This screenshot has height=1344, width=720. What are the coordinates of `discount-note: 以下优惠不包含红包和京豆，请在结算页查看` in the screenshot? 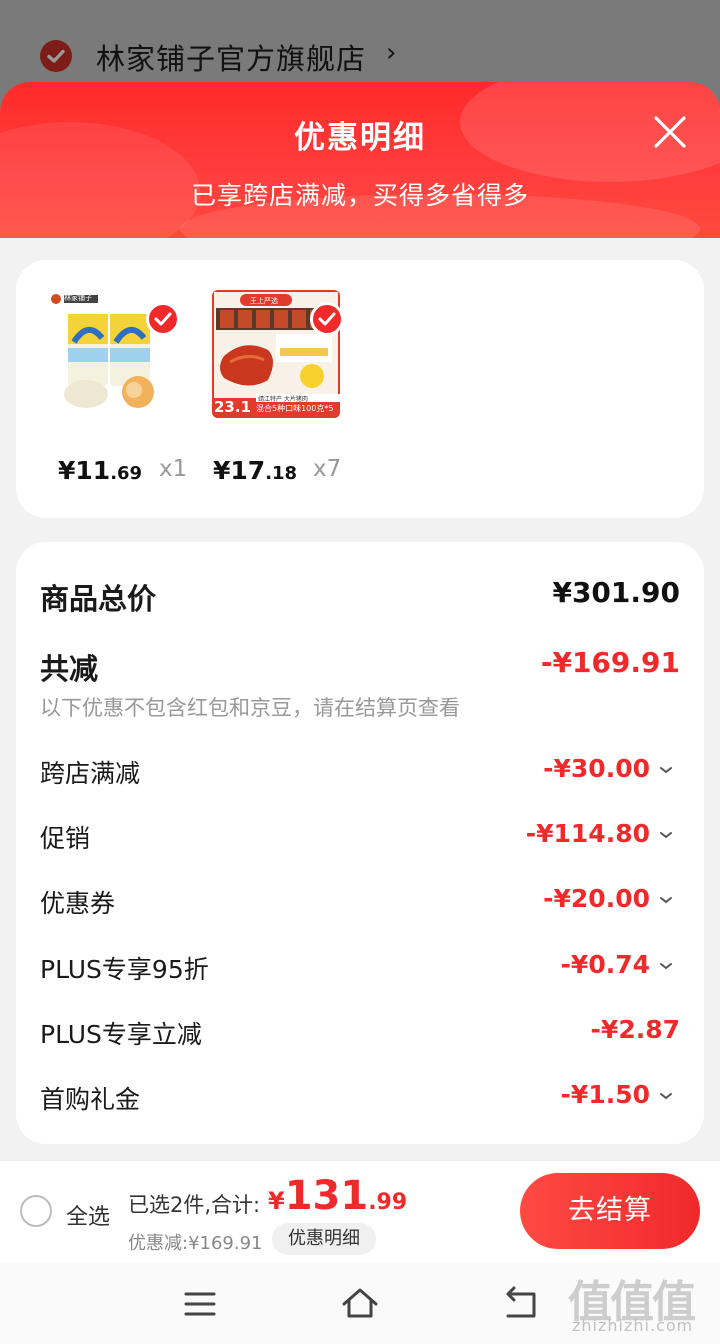 It's located at (250, 708).